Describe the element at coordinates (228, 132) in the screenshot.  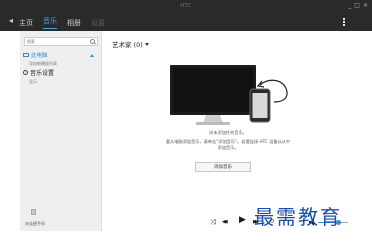
I see `empty-state-title: 尚未添加任何音乐。` at that location.